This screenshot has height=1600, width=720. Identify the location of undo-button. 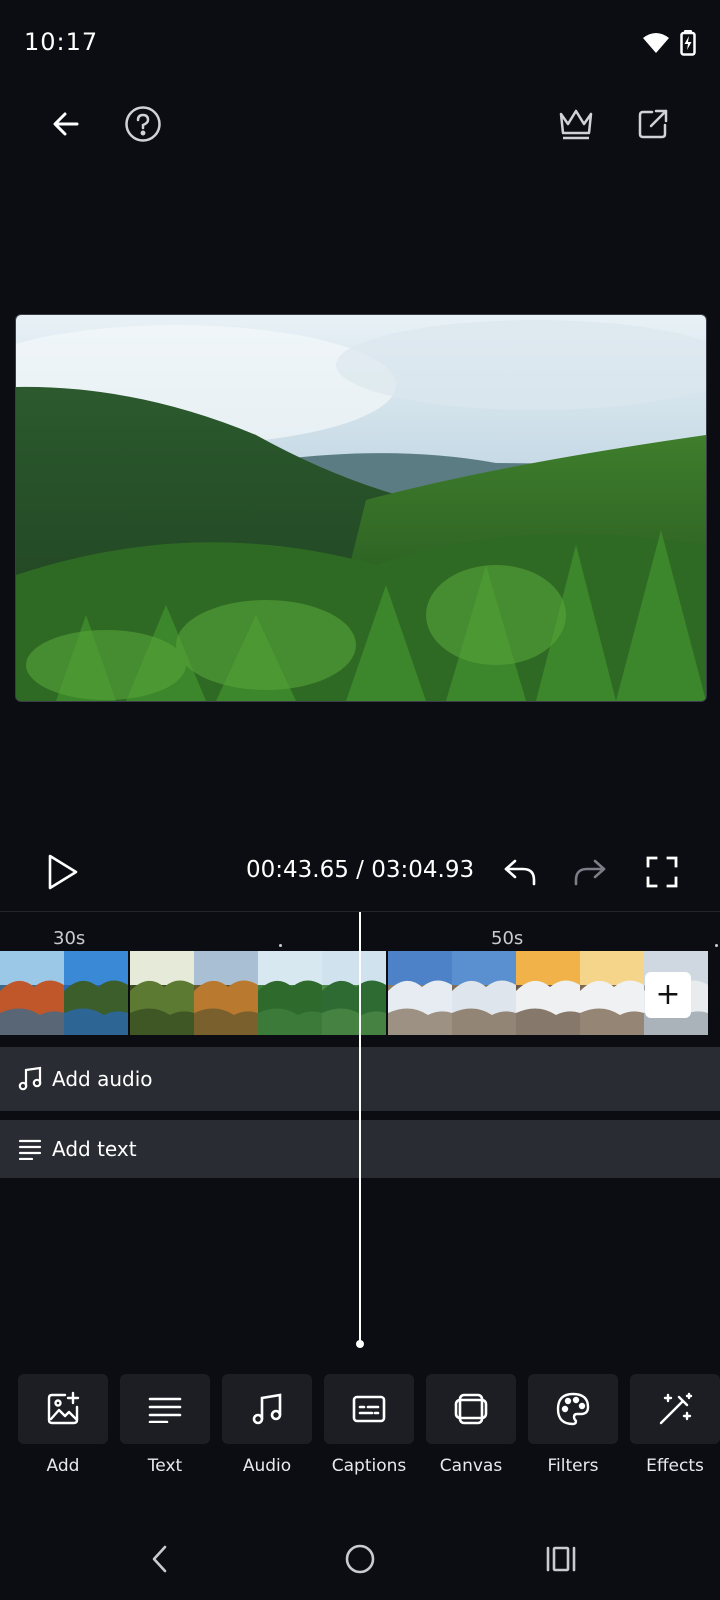
(520, 872).